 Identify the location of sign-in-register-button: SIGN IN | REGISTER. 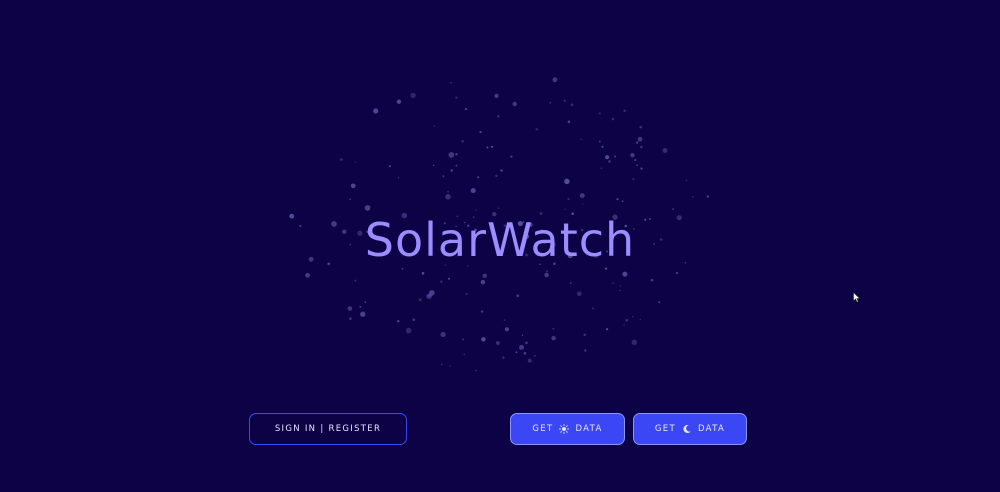
(328, 429).